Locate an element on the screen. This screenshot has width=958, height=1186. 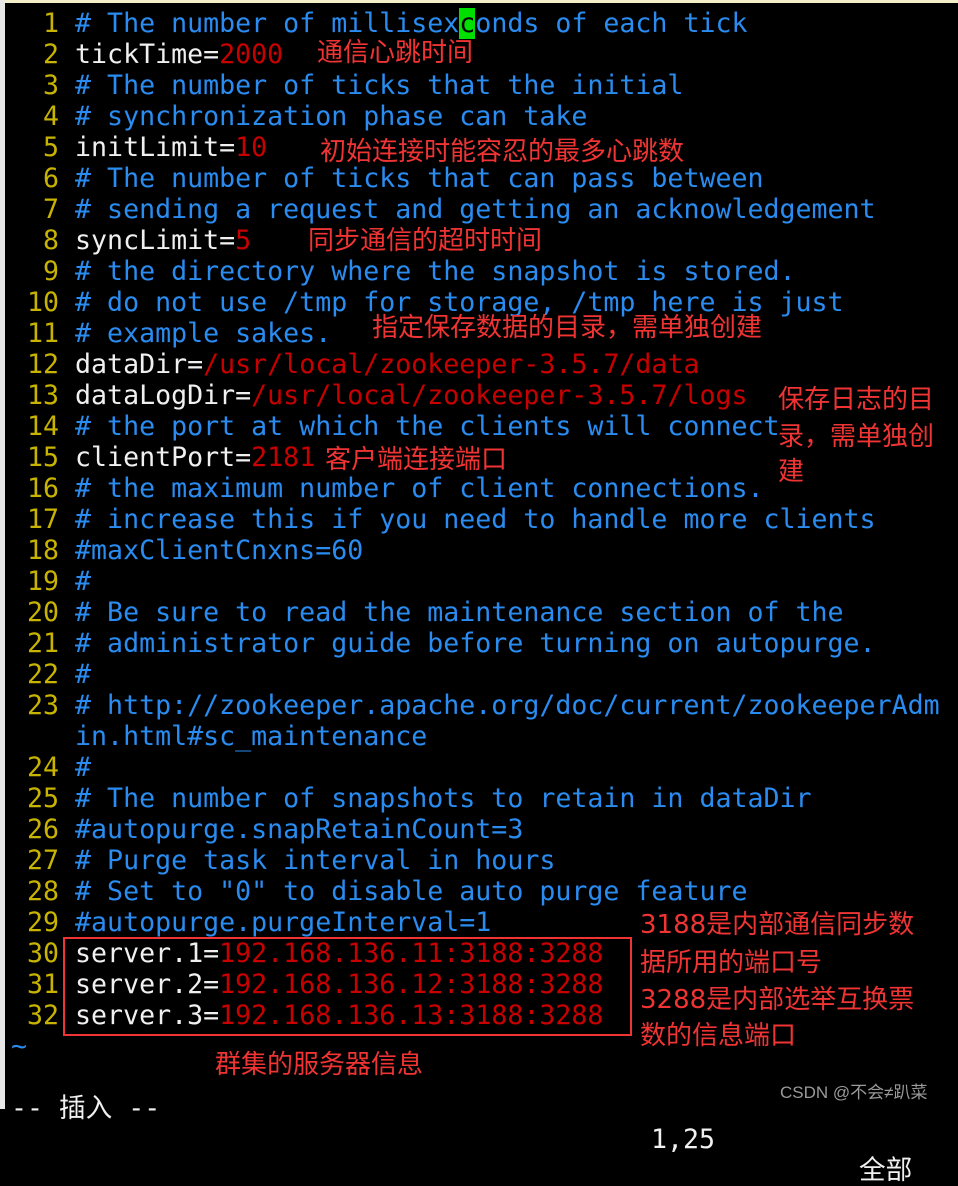
line-number: 17 is located at coordinates (43, 519).